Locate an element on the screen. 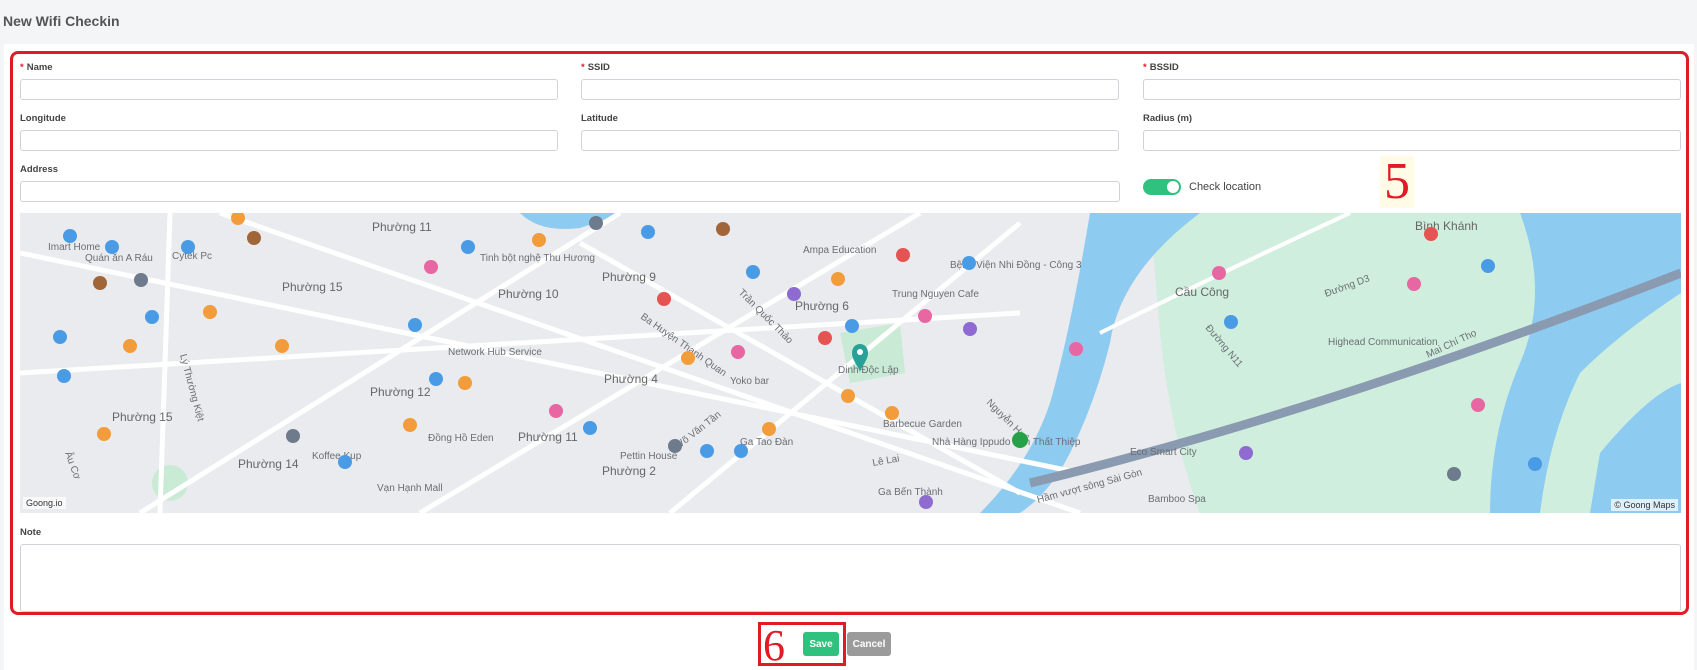 The image size is (1697, 670). map-place-label: Quán ăn A Ráu is located at coordinates (119, 258).